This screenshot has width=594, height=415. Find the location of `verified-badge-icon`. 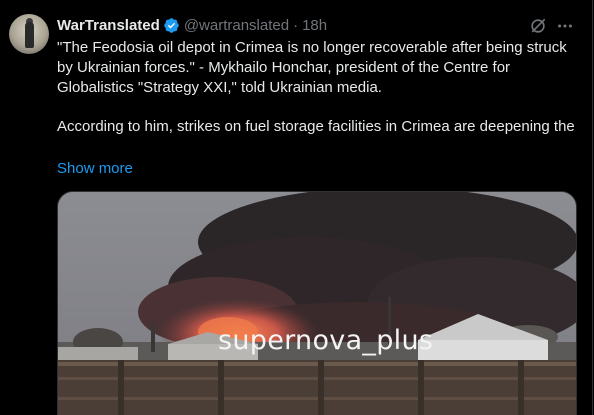

verified-badge-icon is located at coordinates (171, 25).